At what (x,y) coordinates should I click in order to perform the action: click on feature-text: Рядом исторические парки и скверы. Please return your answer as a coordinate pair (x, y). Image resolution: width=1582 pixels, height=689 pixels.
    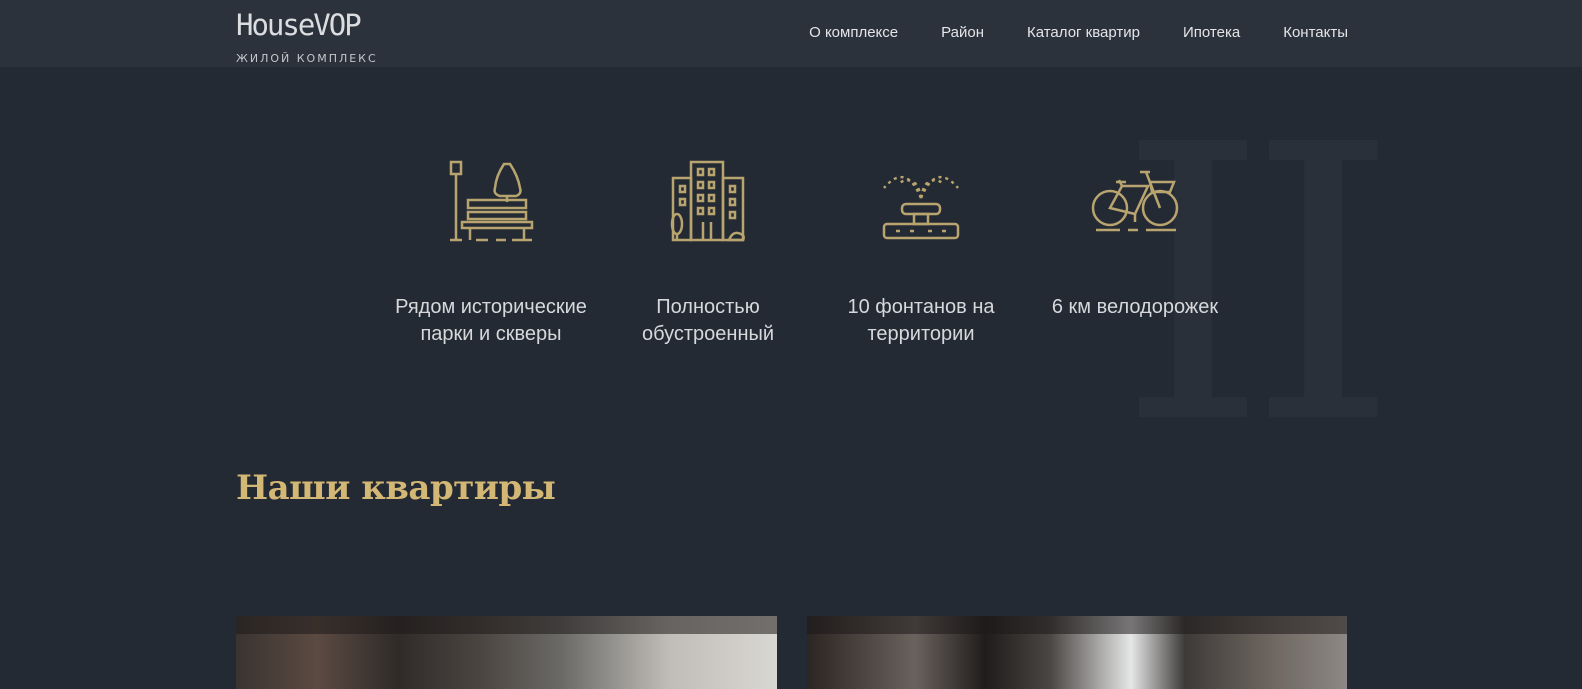
    Looking at the image, I should click on (491, 320).